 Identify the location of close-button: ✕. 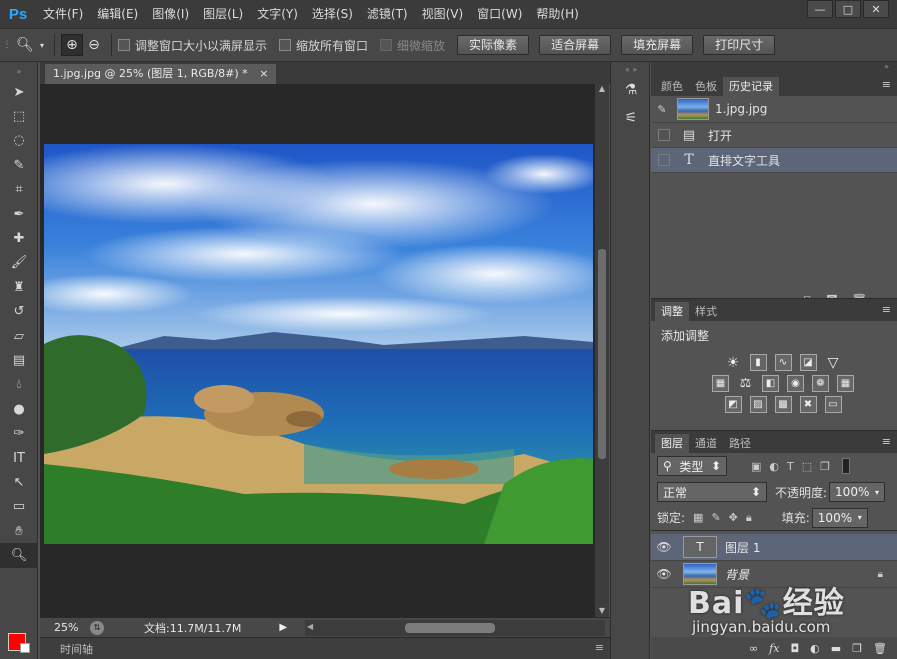
(876, 9).